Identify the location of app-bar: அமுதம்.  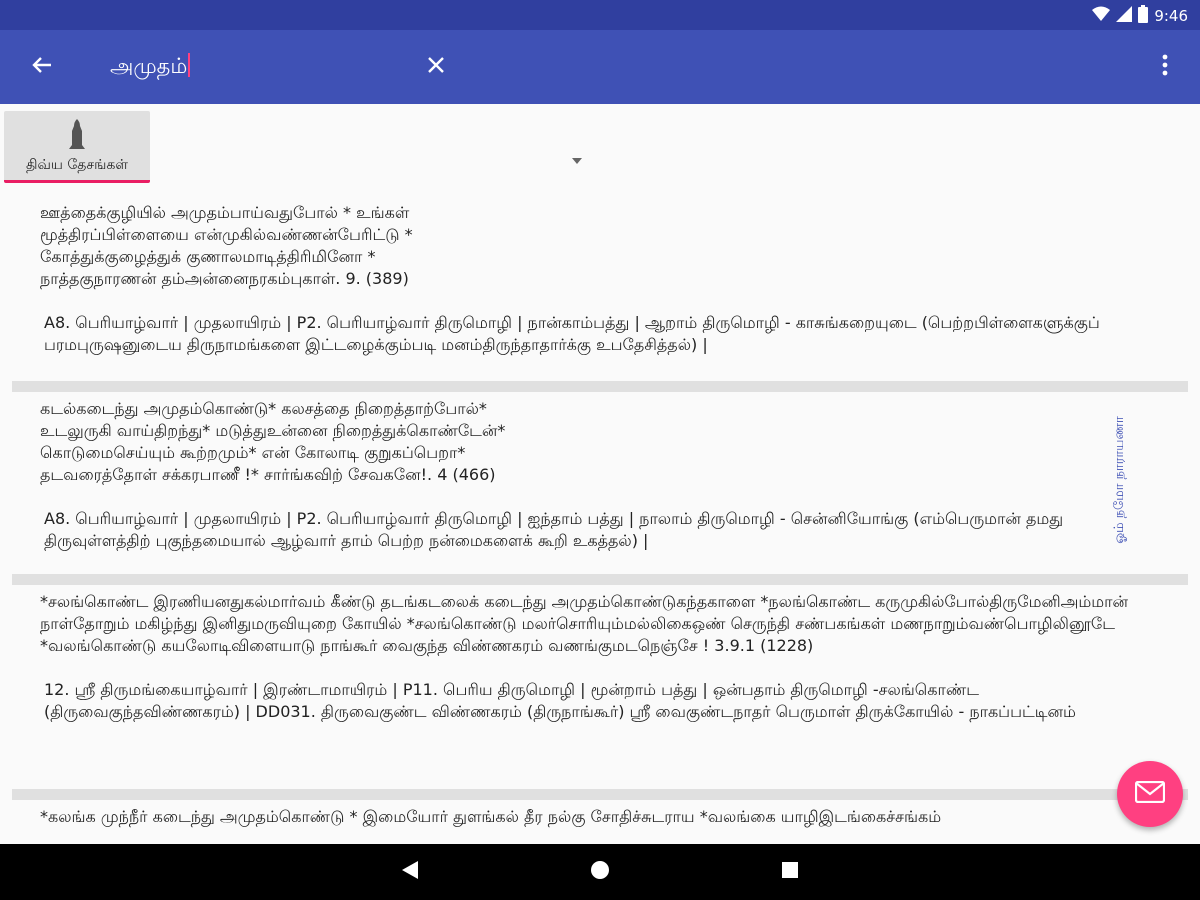
(600, 67).